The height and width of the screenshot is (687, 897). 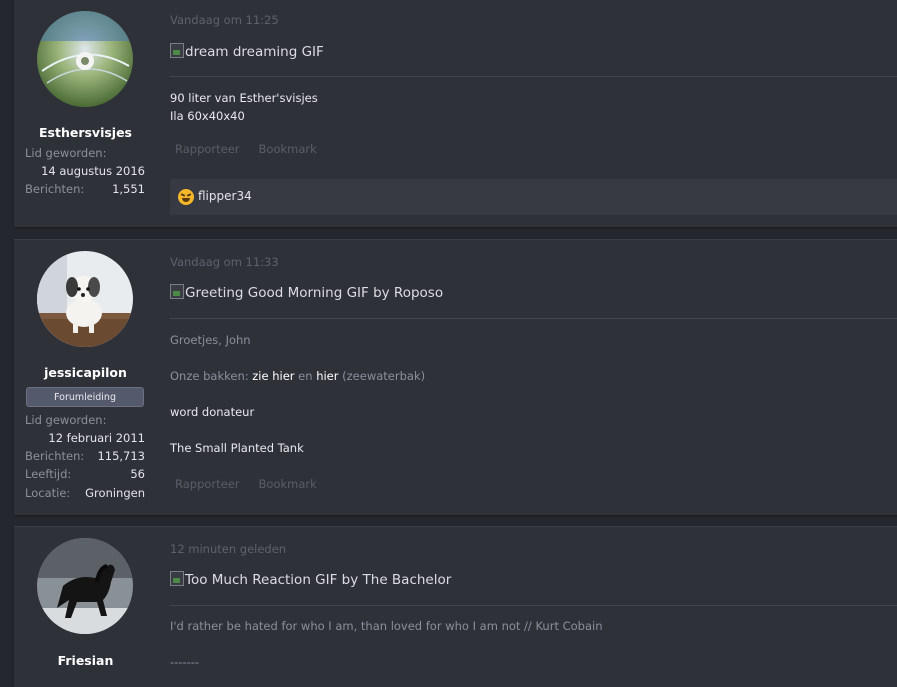 What do you see at coordinates (327, 376) in the screenshot?
I see `tank-link: hier` at bounding box center [327, 376].